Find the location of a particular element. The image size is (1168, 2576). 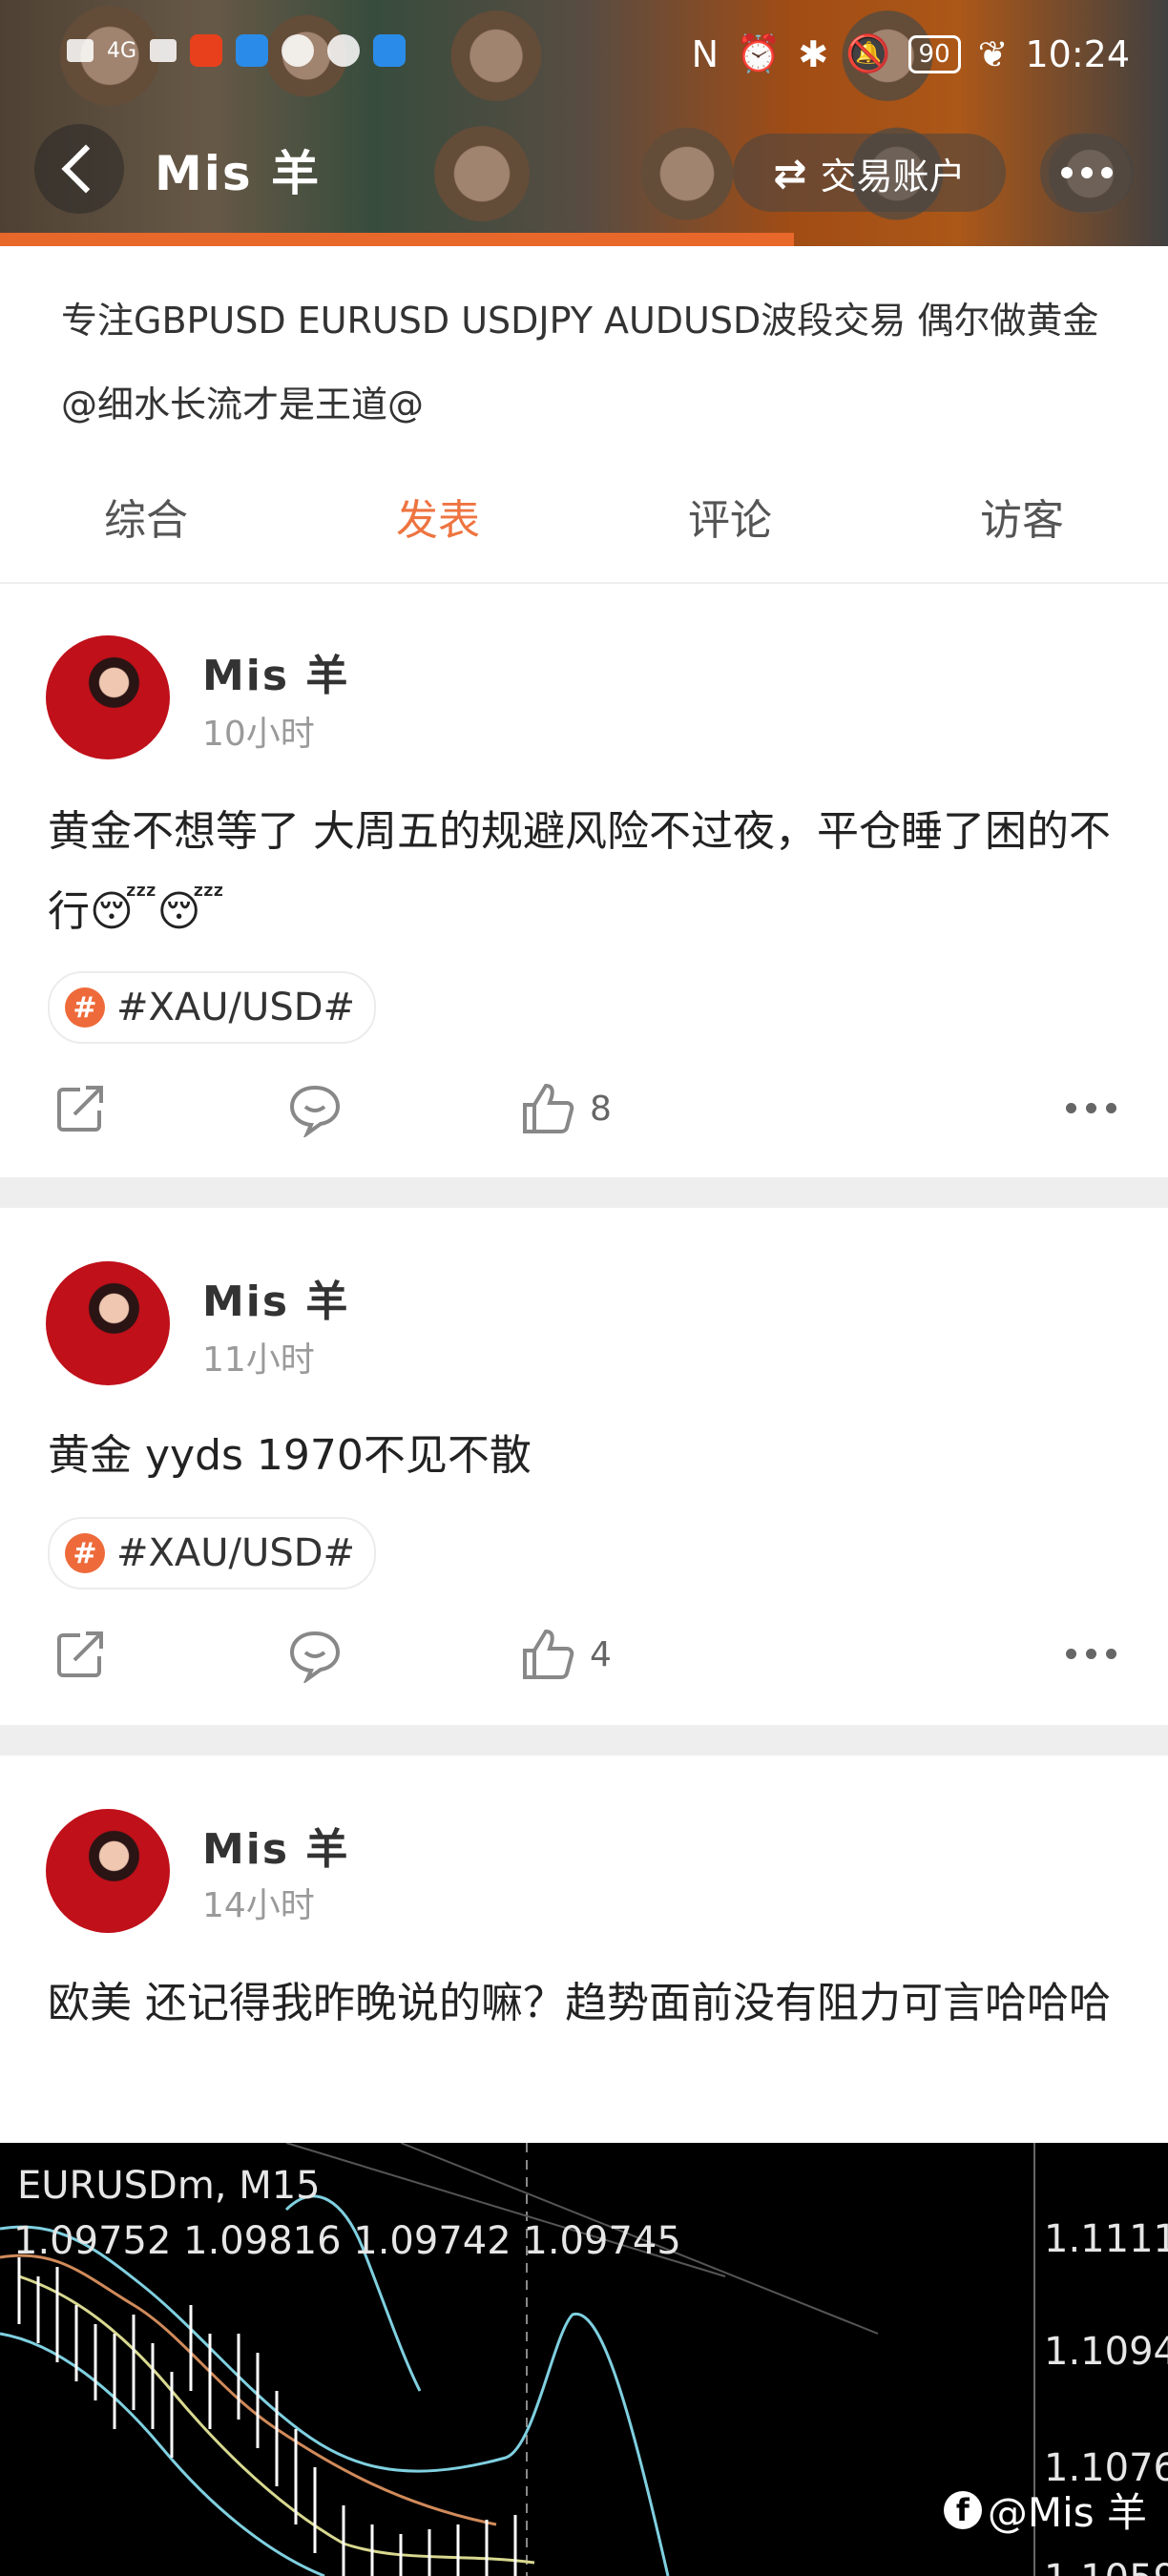

signal-icon is located at coordinates (163, 50).